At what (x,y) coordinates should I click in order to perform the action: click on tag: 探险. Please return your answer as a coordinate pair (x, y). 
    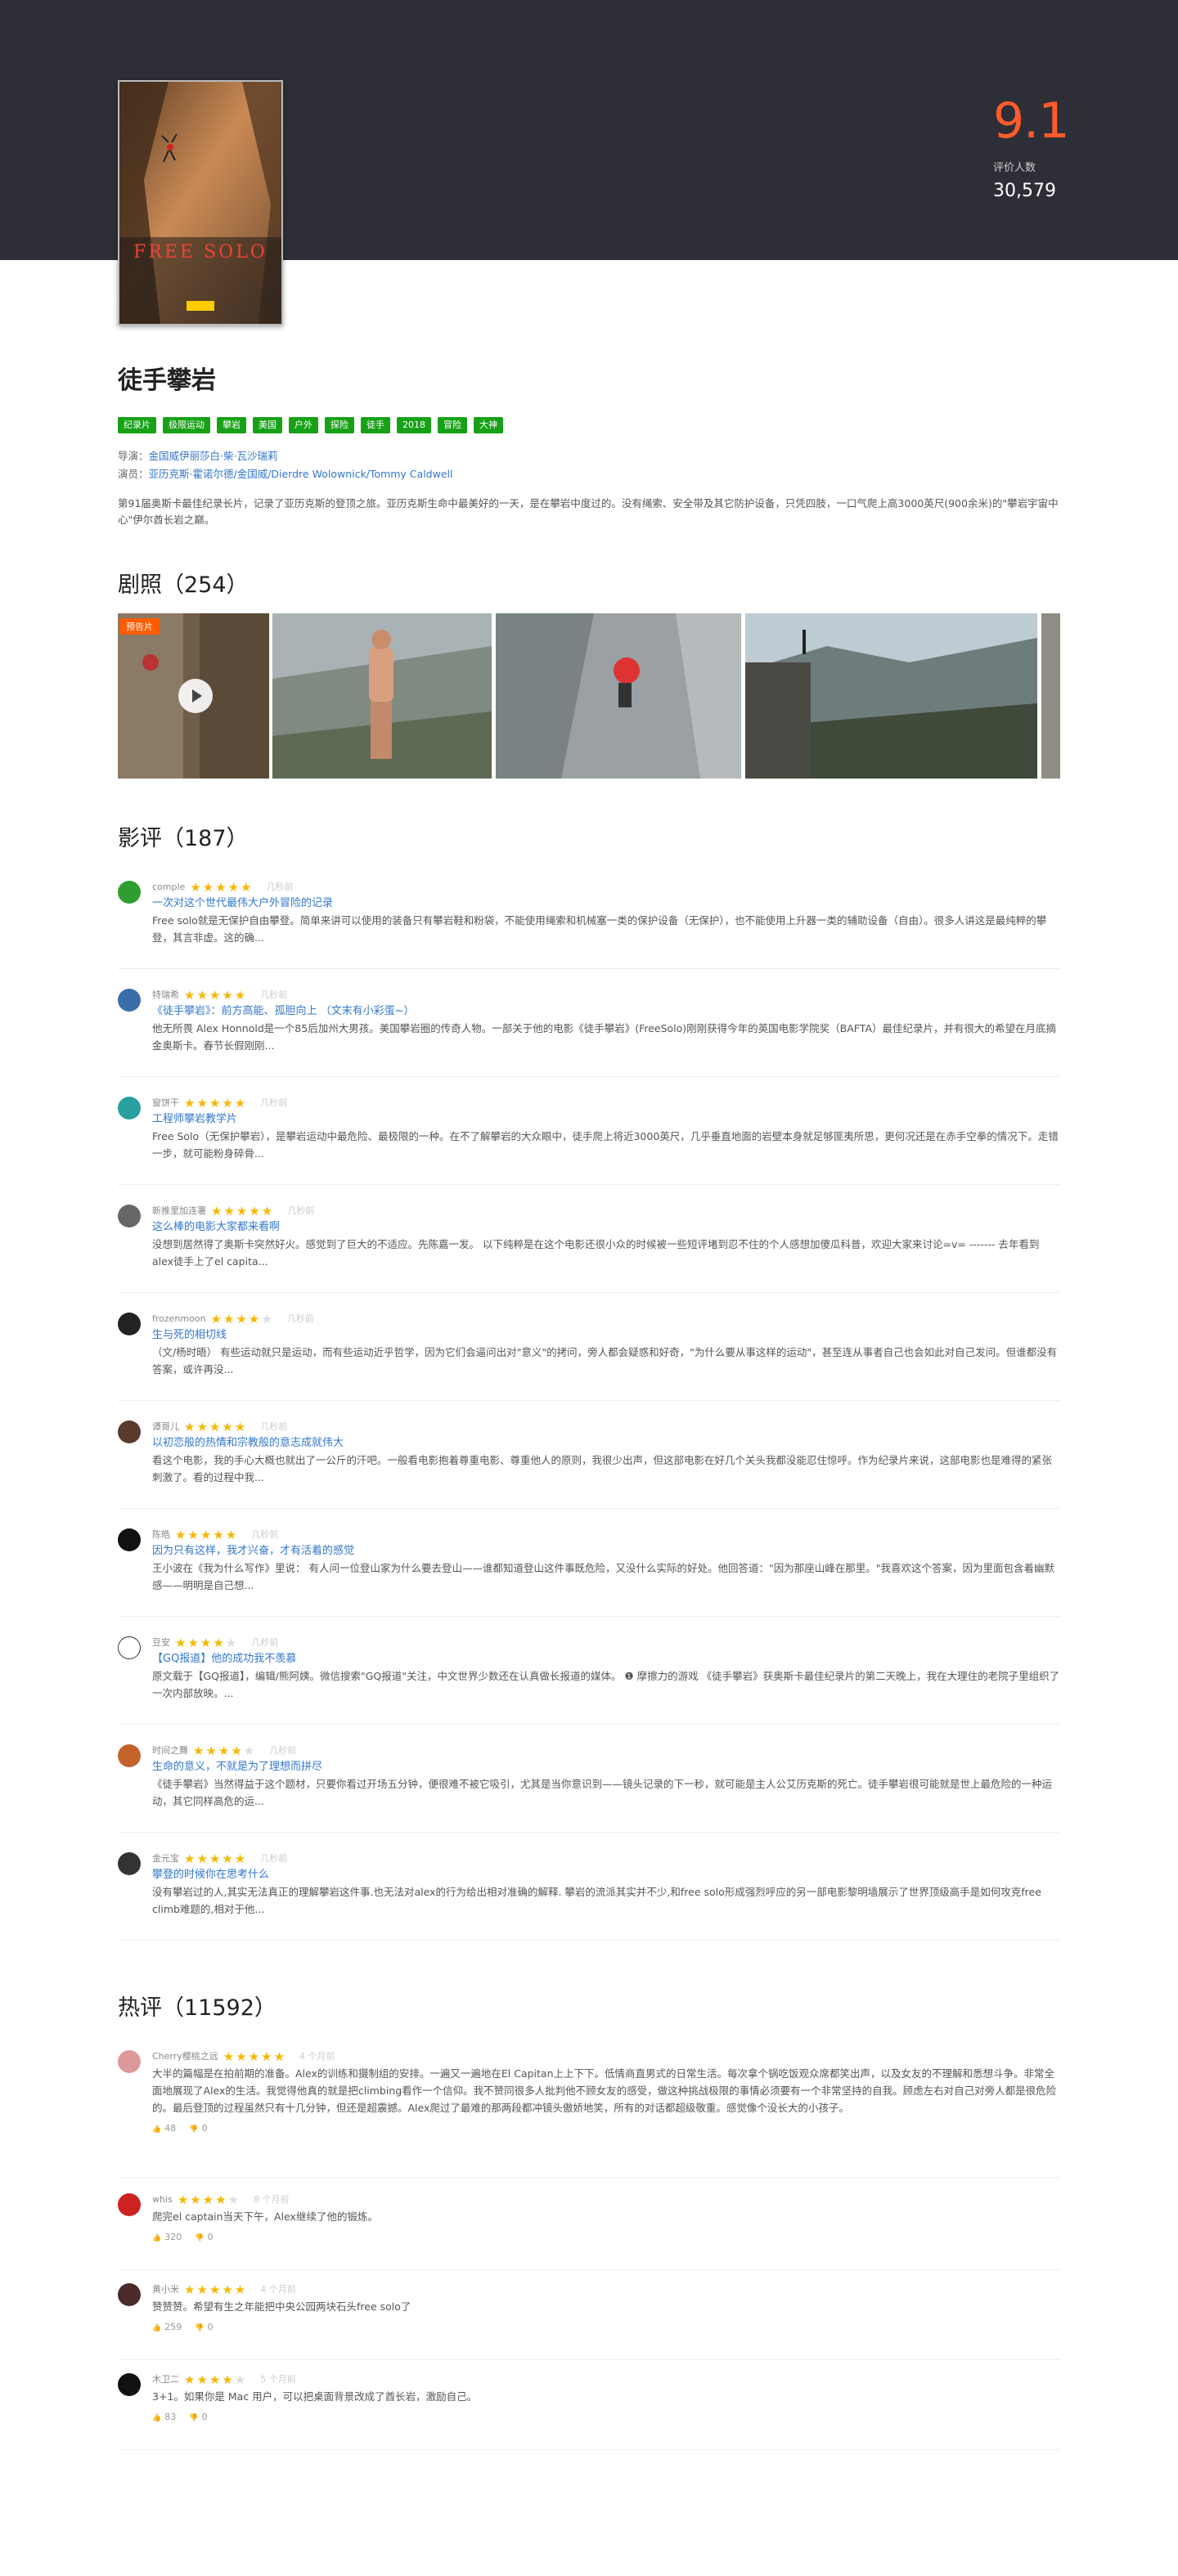
    Looking at the image, I should click on (339, 425).